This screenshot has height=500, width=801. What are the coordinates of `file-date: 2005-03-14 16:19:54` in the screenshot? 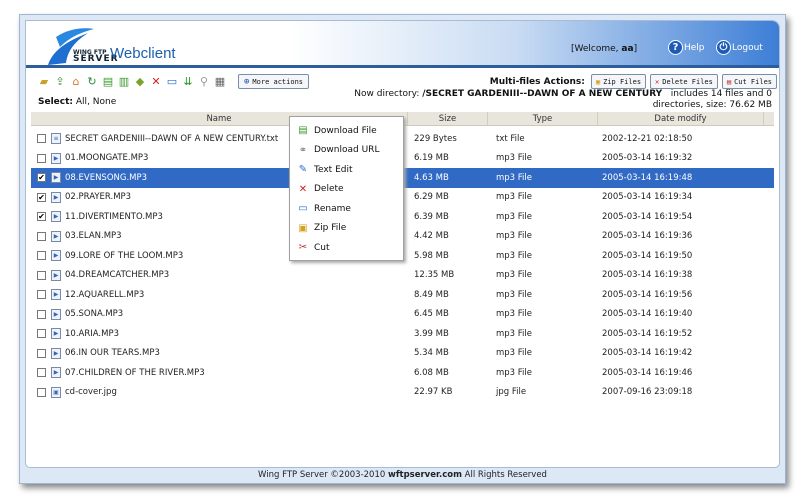 It's located at (647, 216).